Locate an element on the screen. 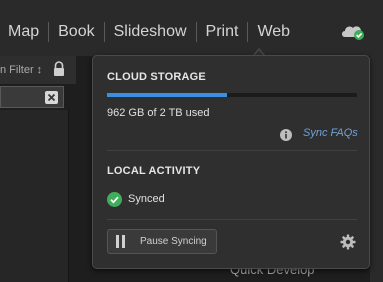 This screenshot has width=383, height=282. info-icon is located at coordinates (286, 134).